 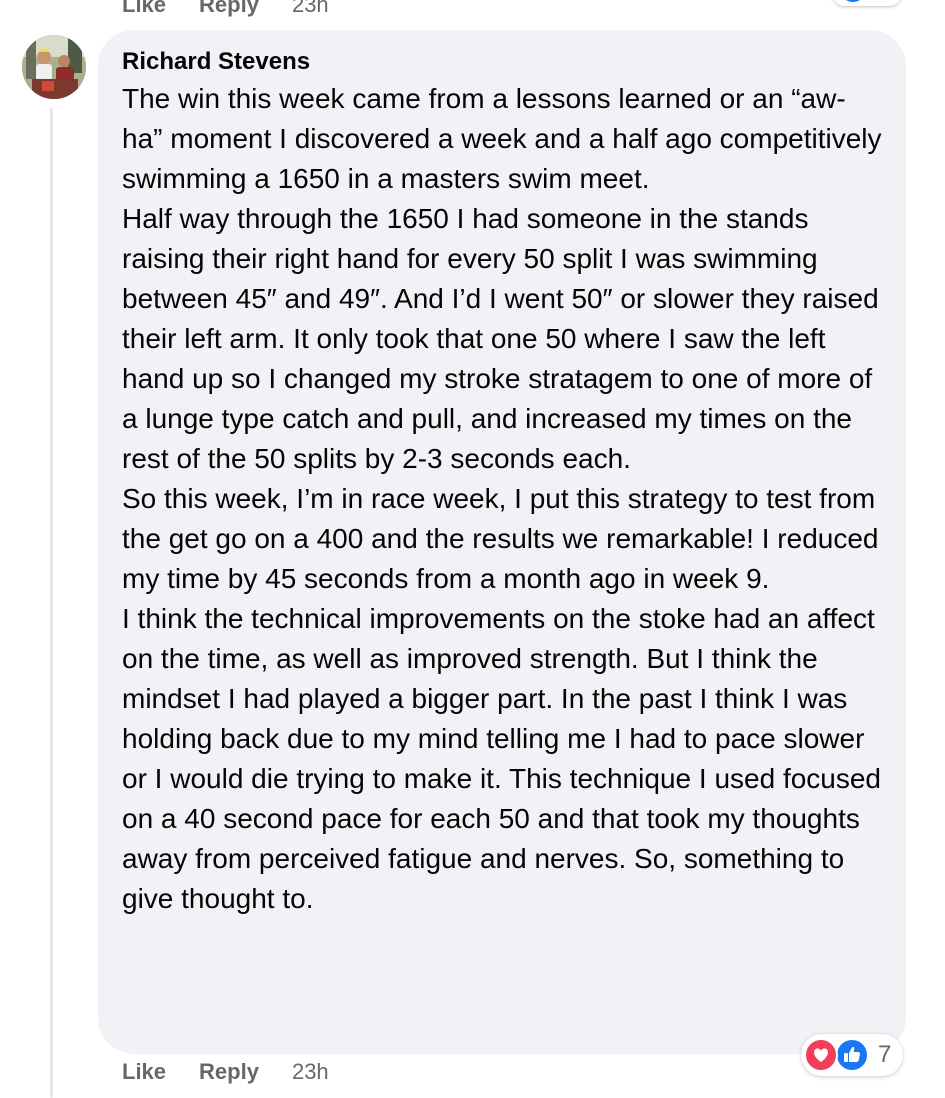 What do you see at coordinates (867, 3) in the screenshot?
I see `previous-reactions-badge` at bounding box center [867, 3].